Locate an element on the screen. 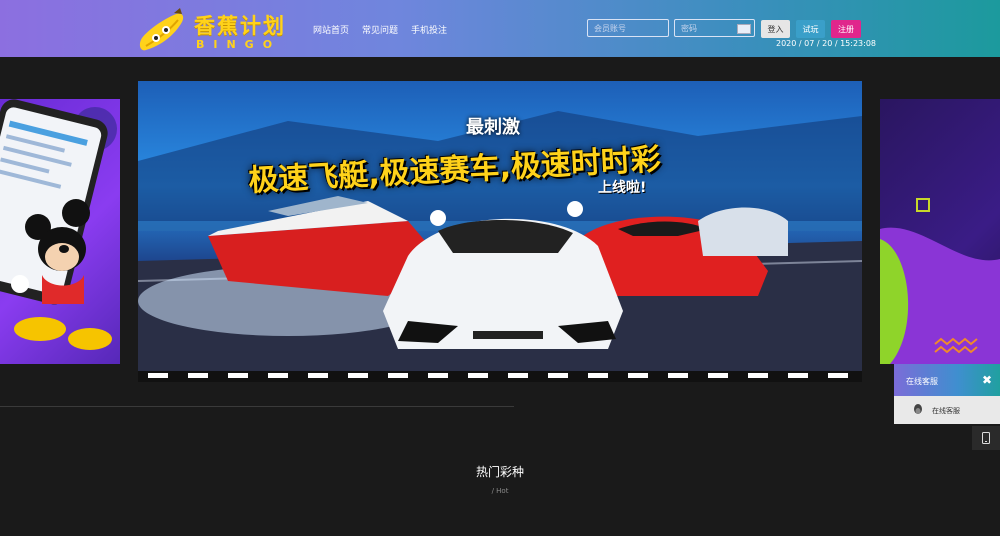 The height and width of the screenshot is (536, 1000). register-button: 注册 is located at coordinates (846, 29).